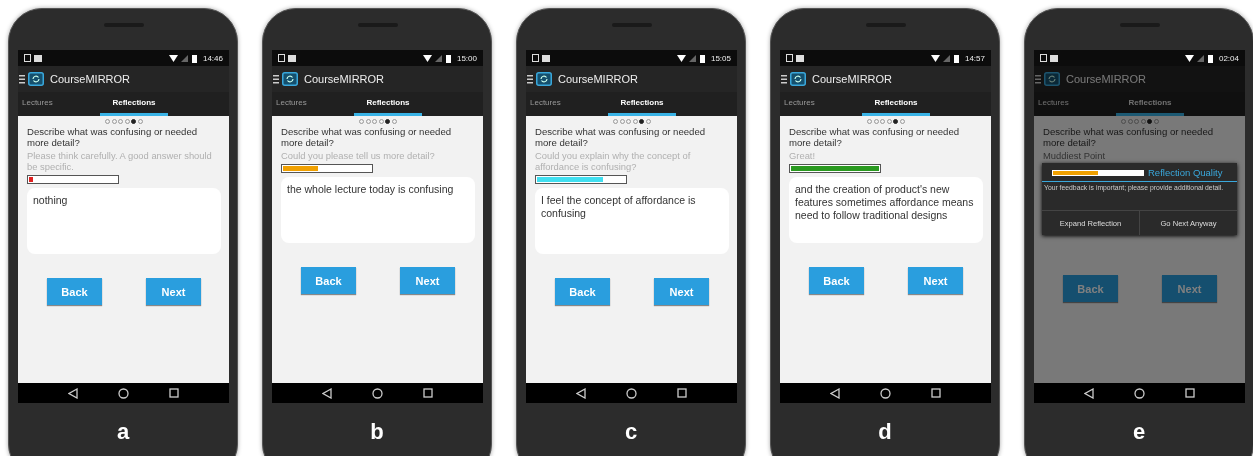  Describe the element at coordinates (358, 155) in the screenshot. I see `hint-text: Could you please tell us more detail?` at that location.